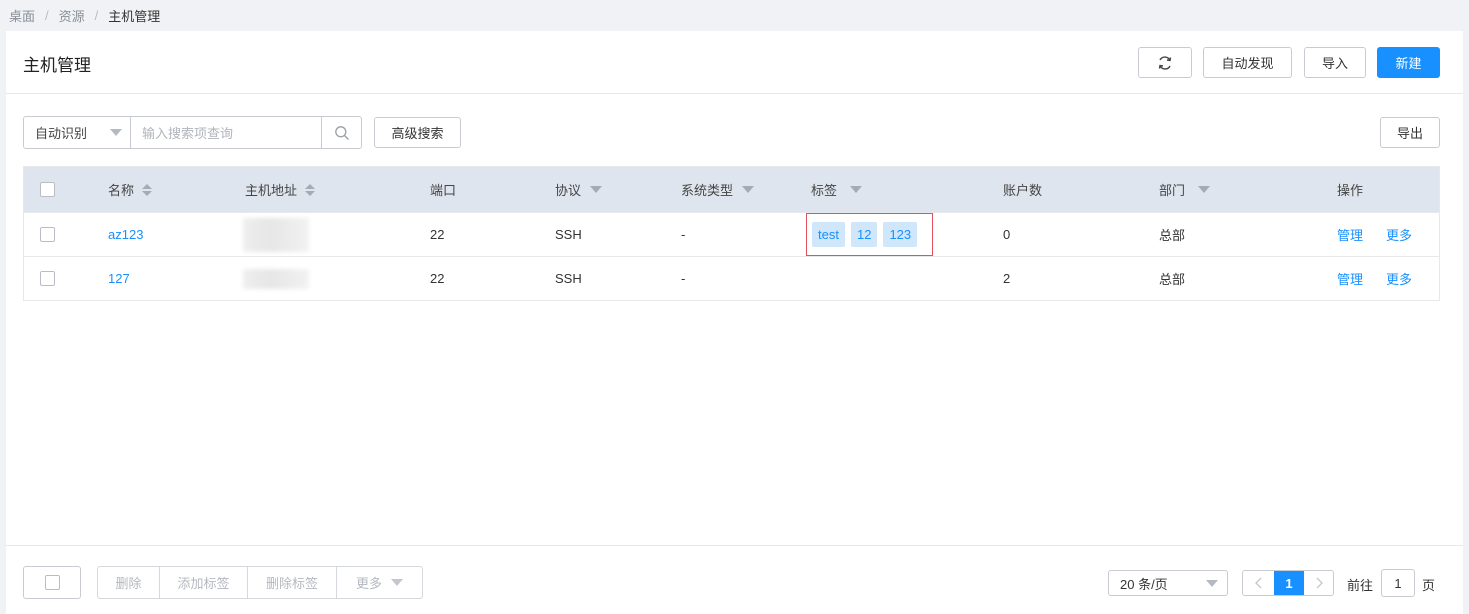  I want to click on refresh-button, so click(1165, 62).